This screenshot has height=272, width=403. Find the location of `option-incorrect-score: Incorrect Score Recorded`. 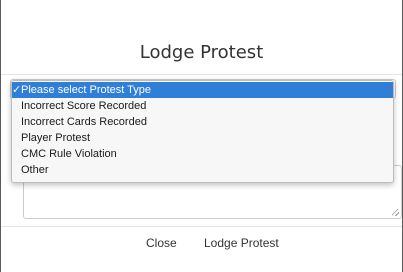

option-incorrect-score: Incorrect Score Recorded is located at coordinates (202, 106).